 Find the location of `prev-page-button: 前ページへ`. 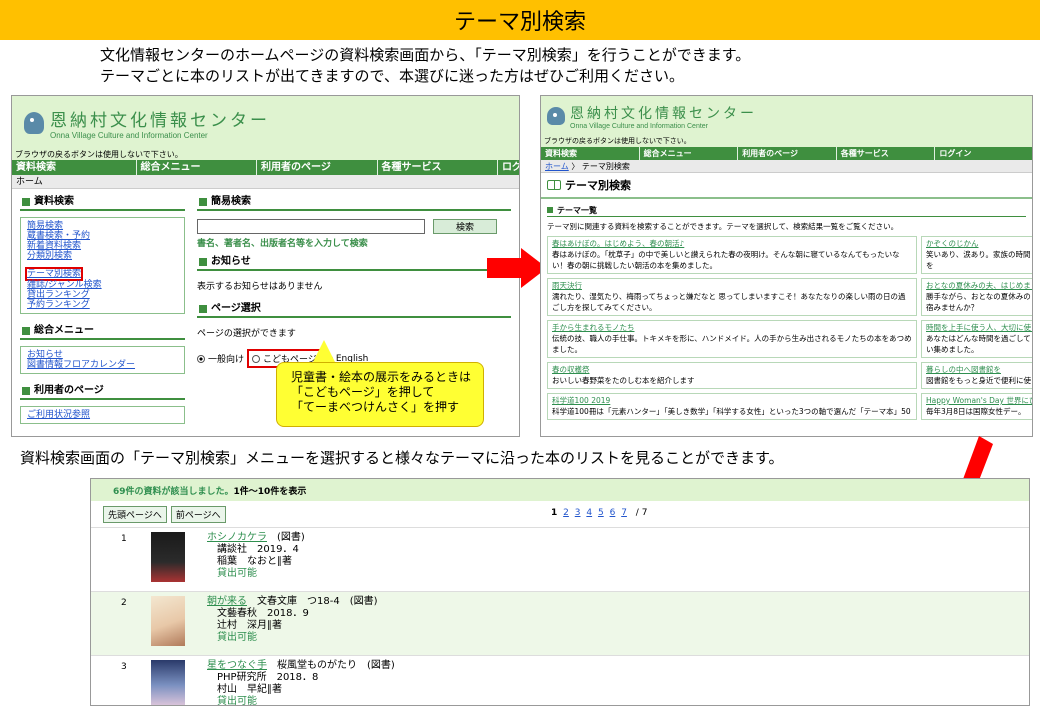

prev-page-button: 前ページへ is located at coordinates (198, 514).